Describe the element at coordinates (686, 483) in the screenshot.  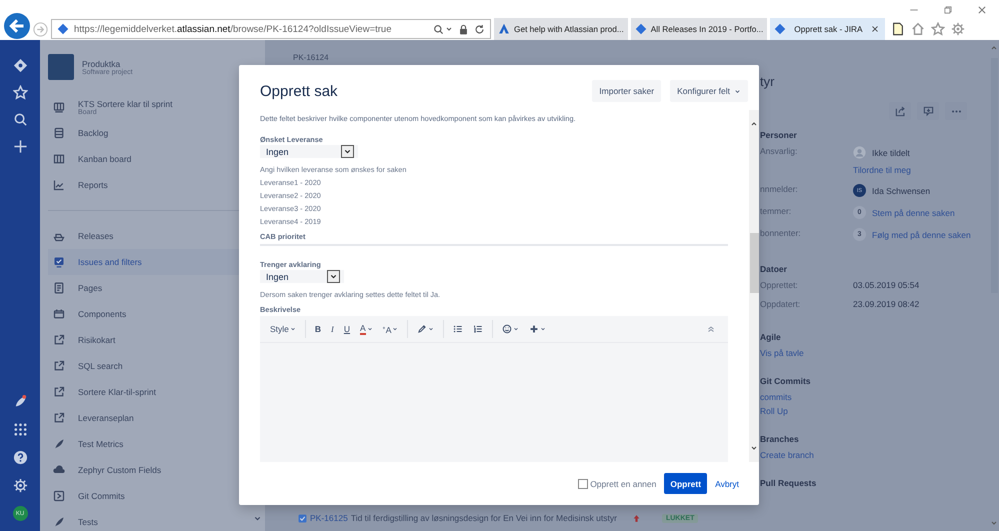
I see `create-button: Opprett` at that location.